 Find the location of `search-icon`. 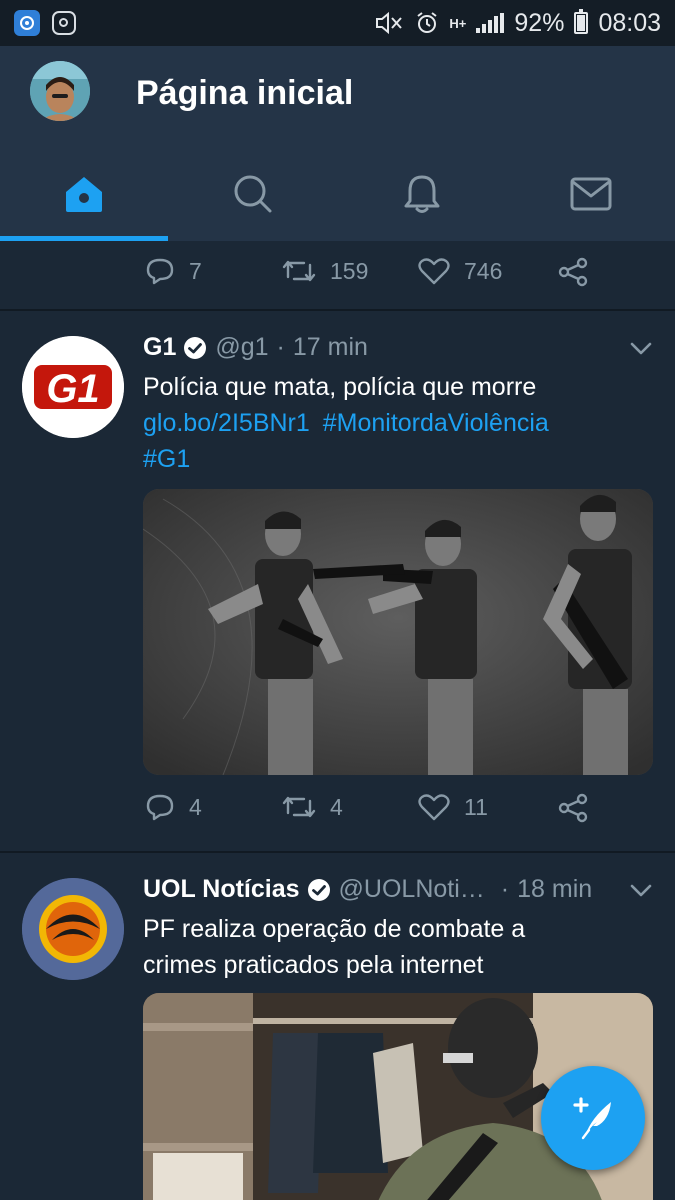

search-icon is located at coordinates (253, 193).